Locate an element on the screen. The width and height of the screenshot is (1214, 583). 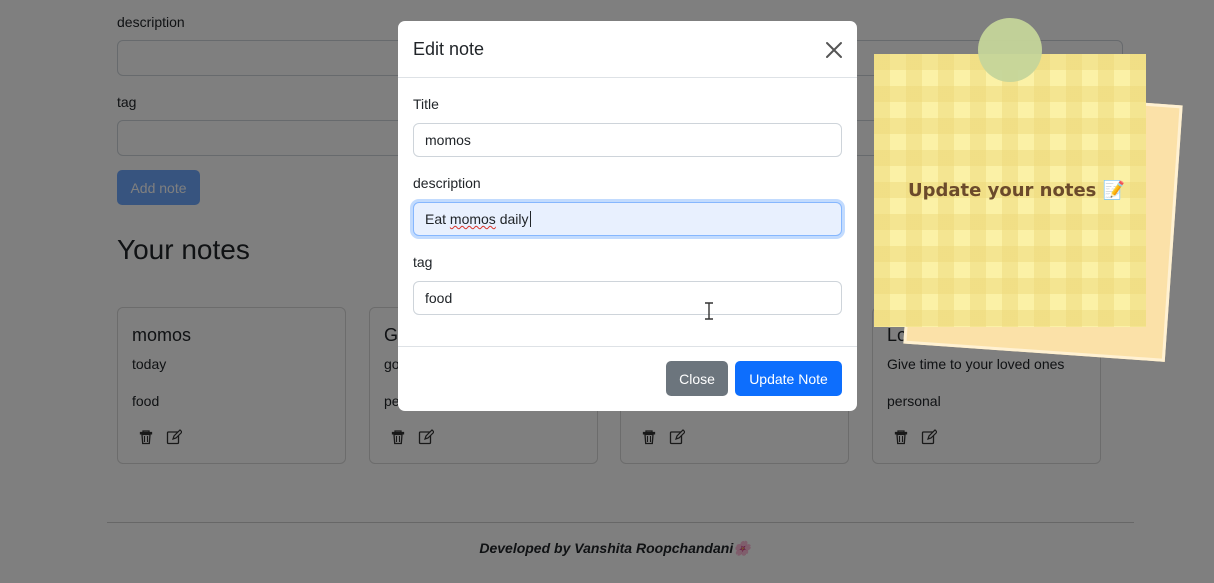
tag-input: food is located at coordinates (627, 298).